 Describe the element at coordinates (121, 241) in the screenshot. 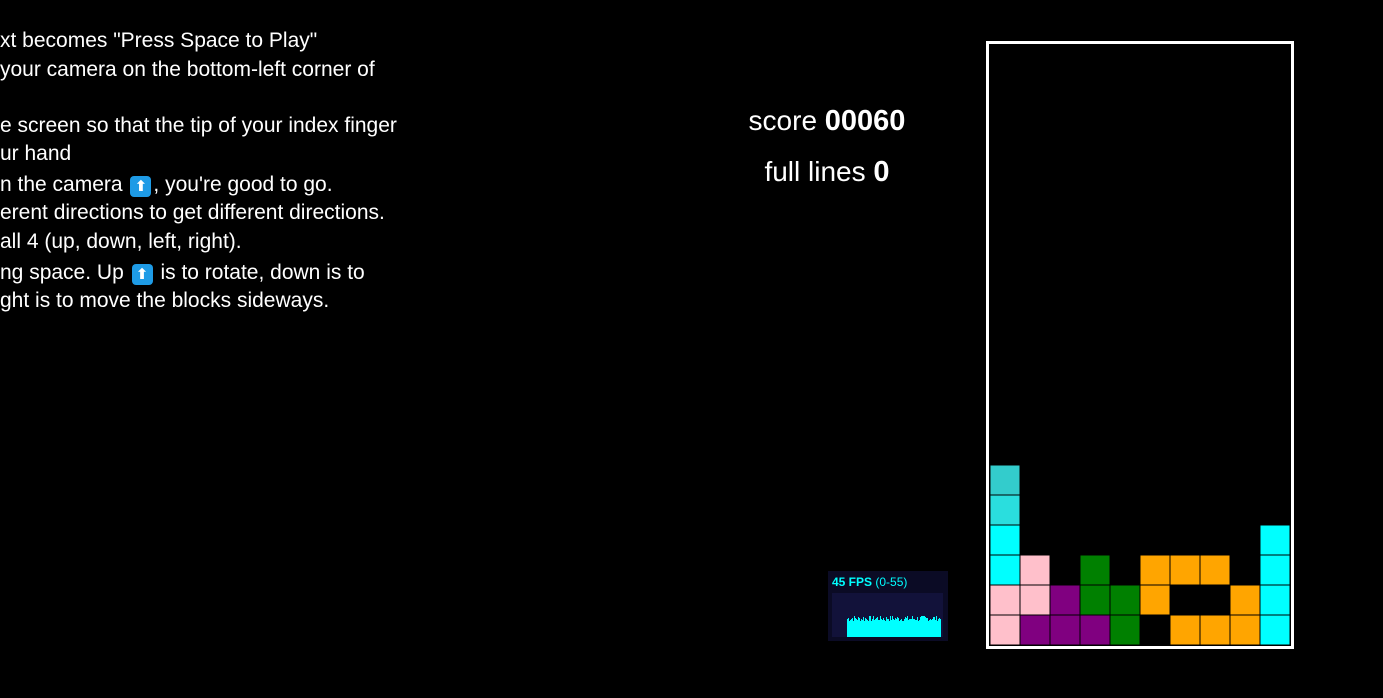

I see `instruction-line: all 4 (up, down, left, right).` at that location.